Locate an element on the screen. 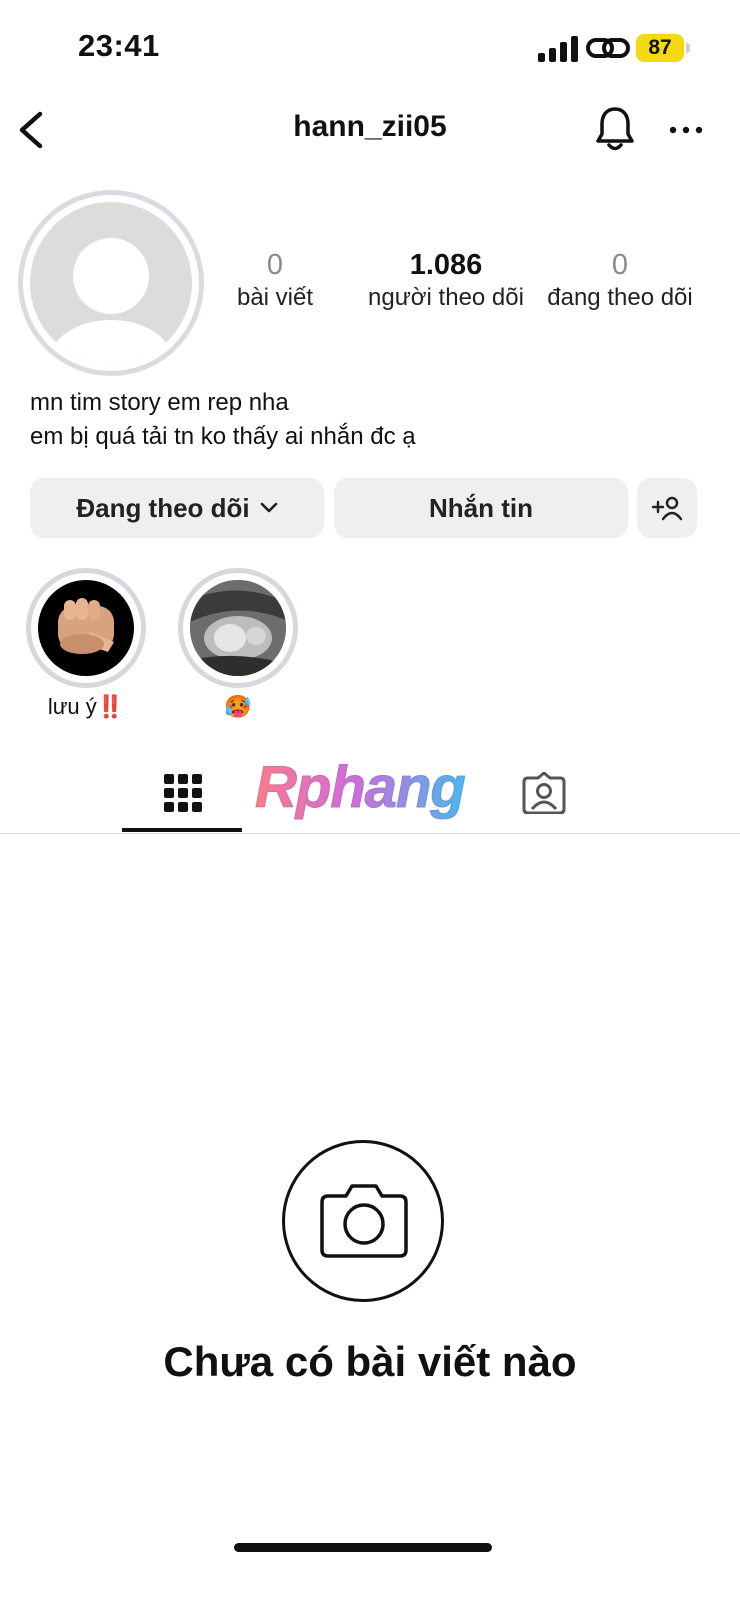 The image size is (740, 1600). following-button: Đang theo dõi is located at coordinates (177, 508).